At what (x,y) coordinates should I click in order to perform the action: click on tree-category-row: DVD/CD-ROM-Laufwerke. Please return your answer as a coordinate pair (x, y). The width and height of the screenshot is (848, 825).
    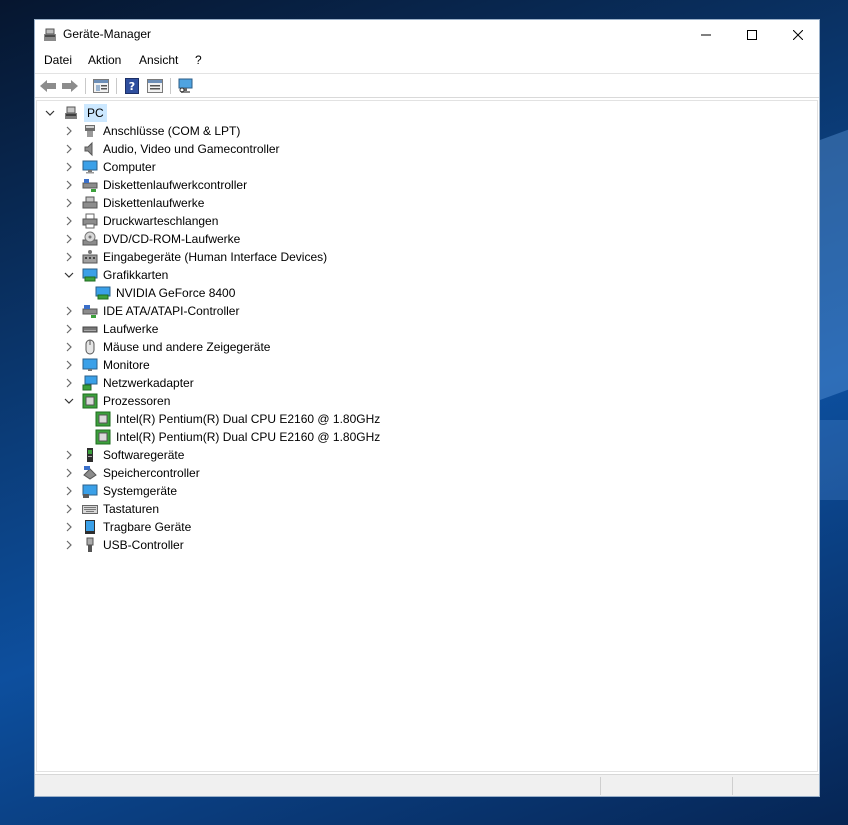
    Looking at the image, I should click on (151, 239).